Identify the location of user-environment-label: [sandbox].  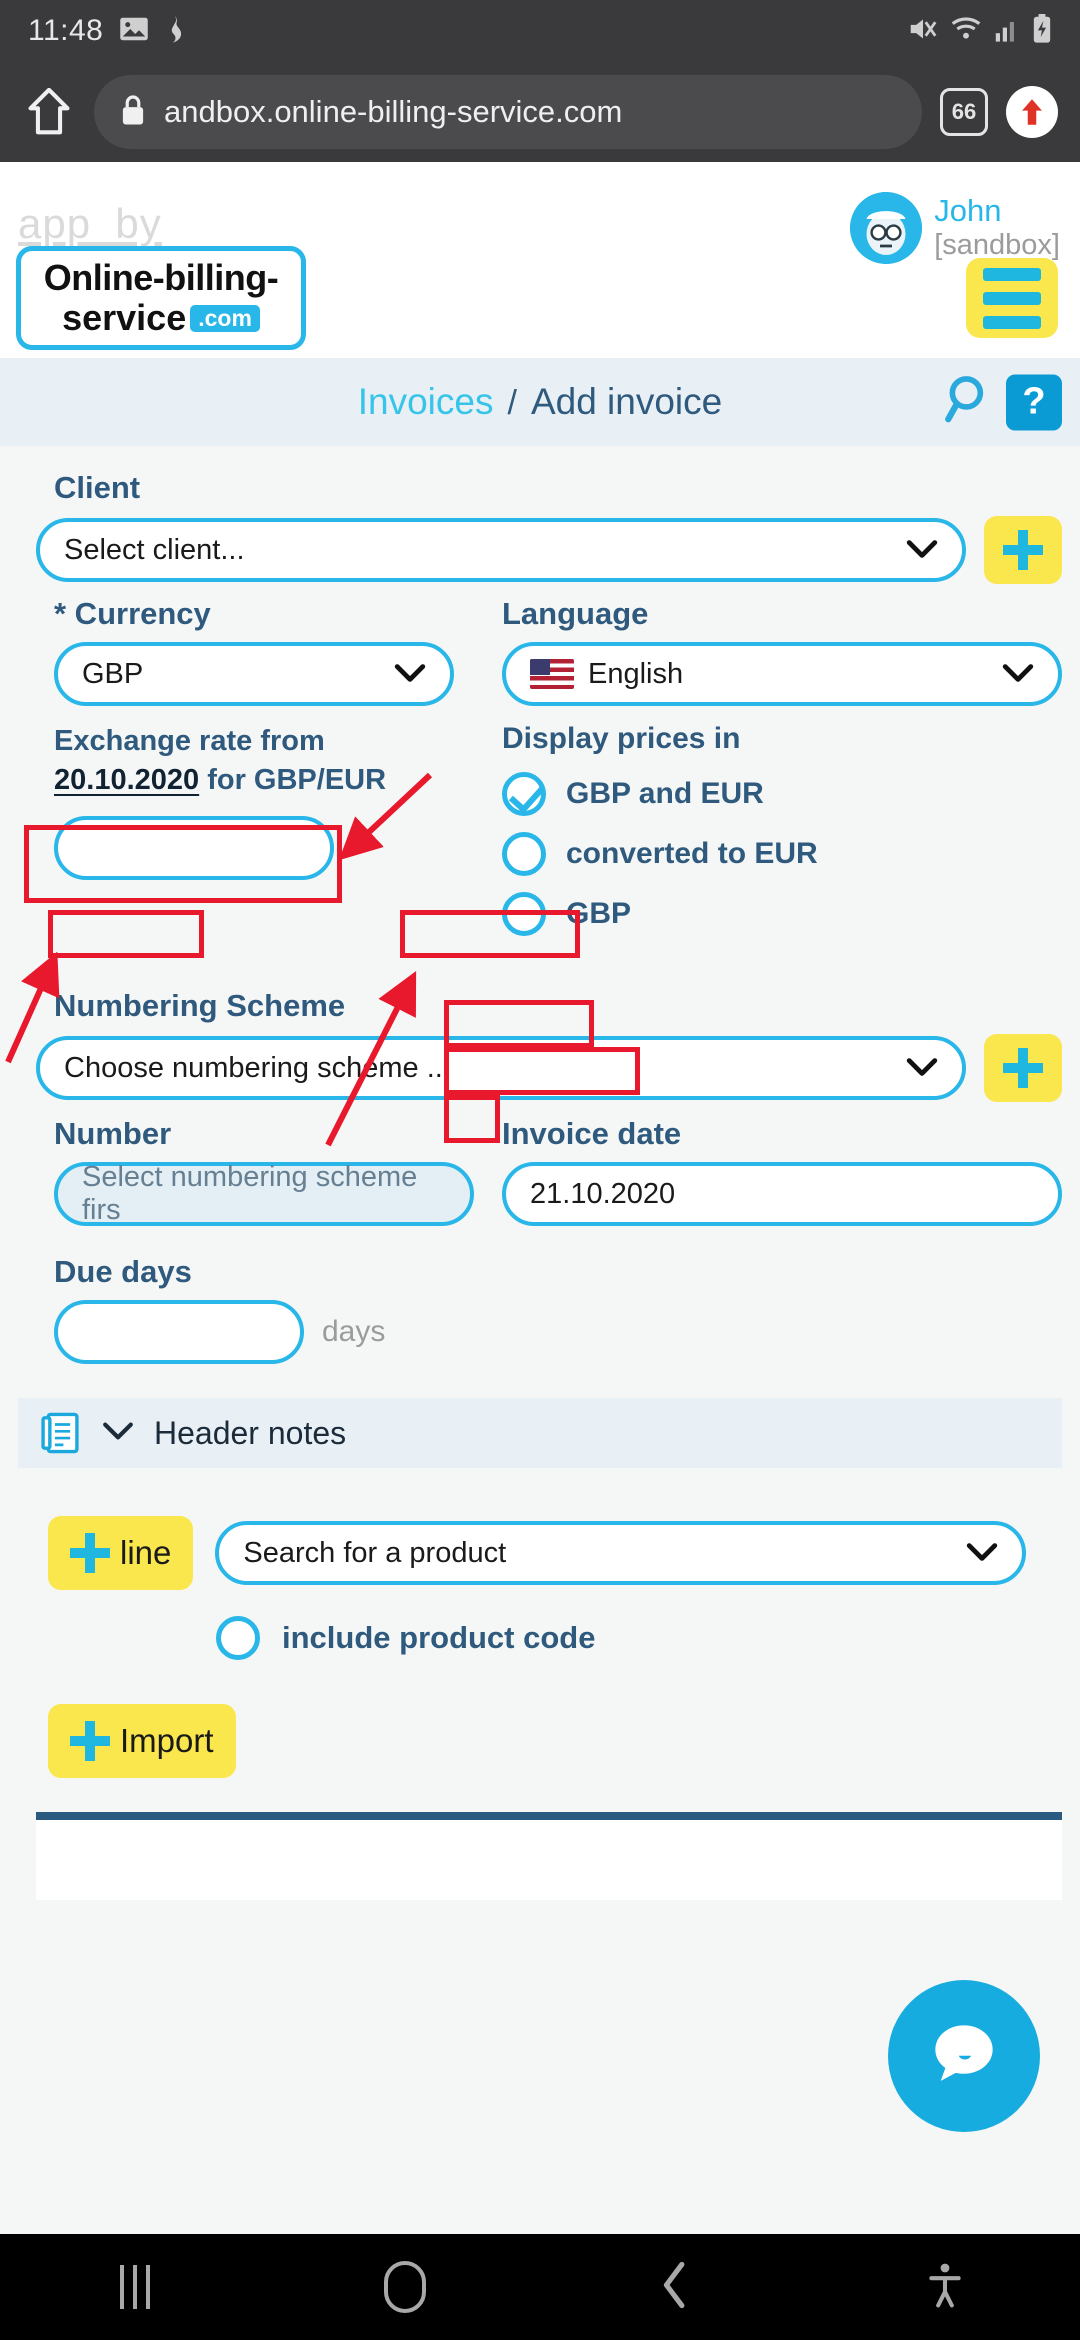
(997, 245).